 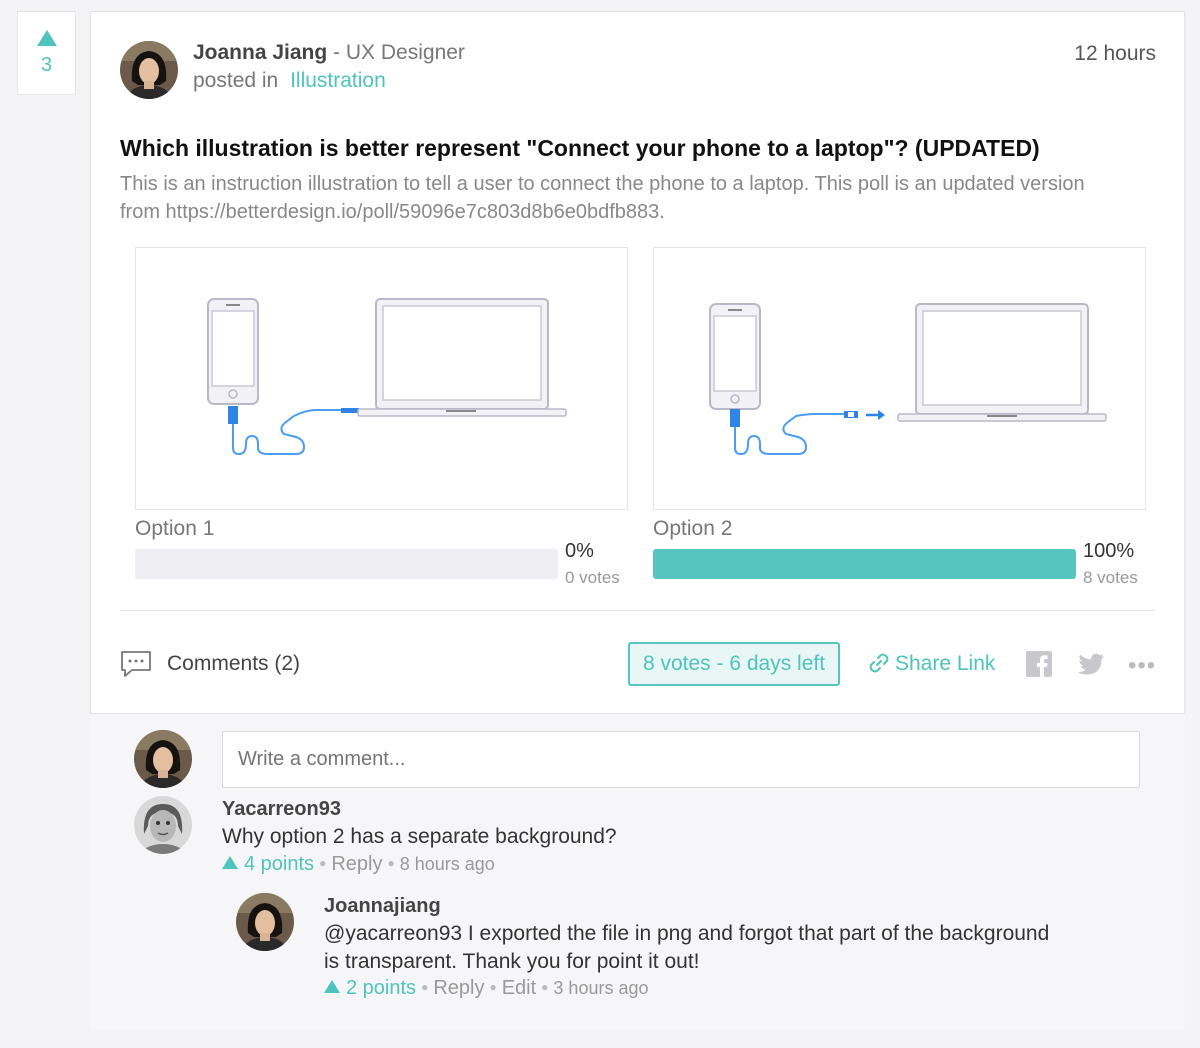 I want to click on share-link-label: Share Link, so click(x=945, y=663).